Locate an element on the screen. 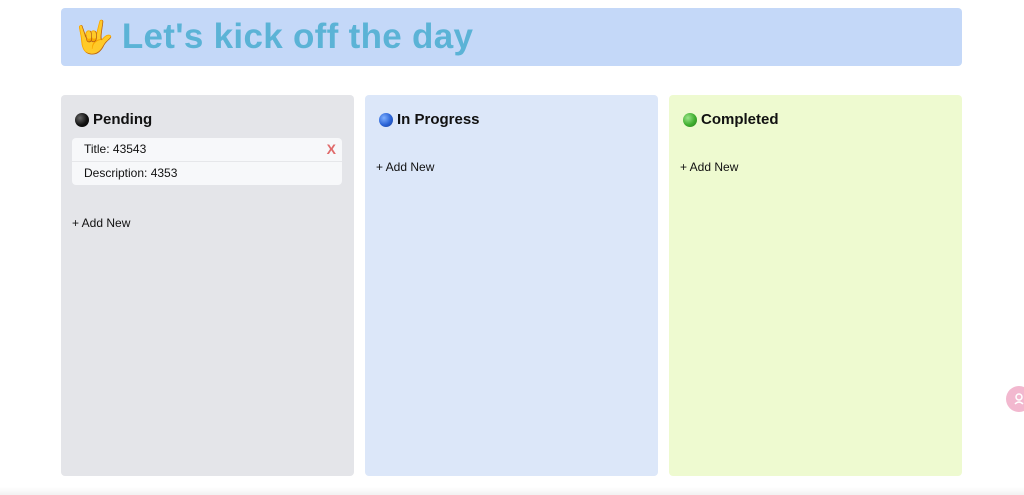  helper-glyph-icon is located at coordinates (1019, 399).